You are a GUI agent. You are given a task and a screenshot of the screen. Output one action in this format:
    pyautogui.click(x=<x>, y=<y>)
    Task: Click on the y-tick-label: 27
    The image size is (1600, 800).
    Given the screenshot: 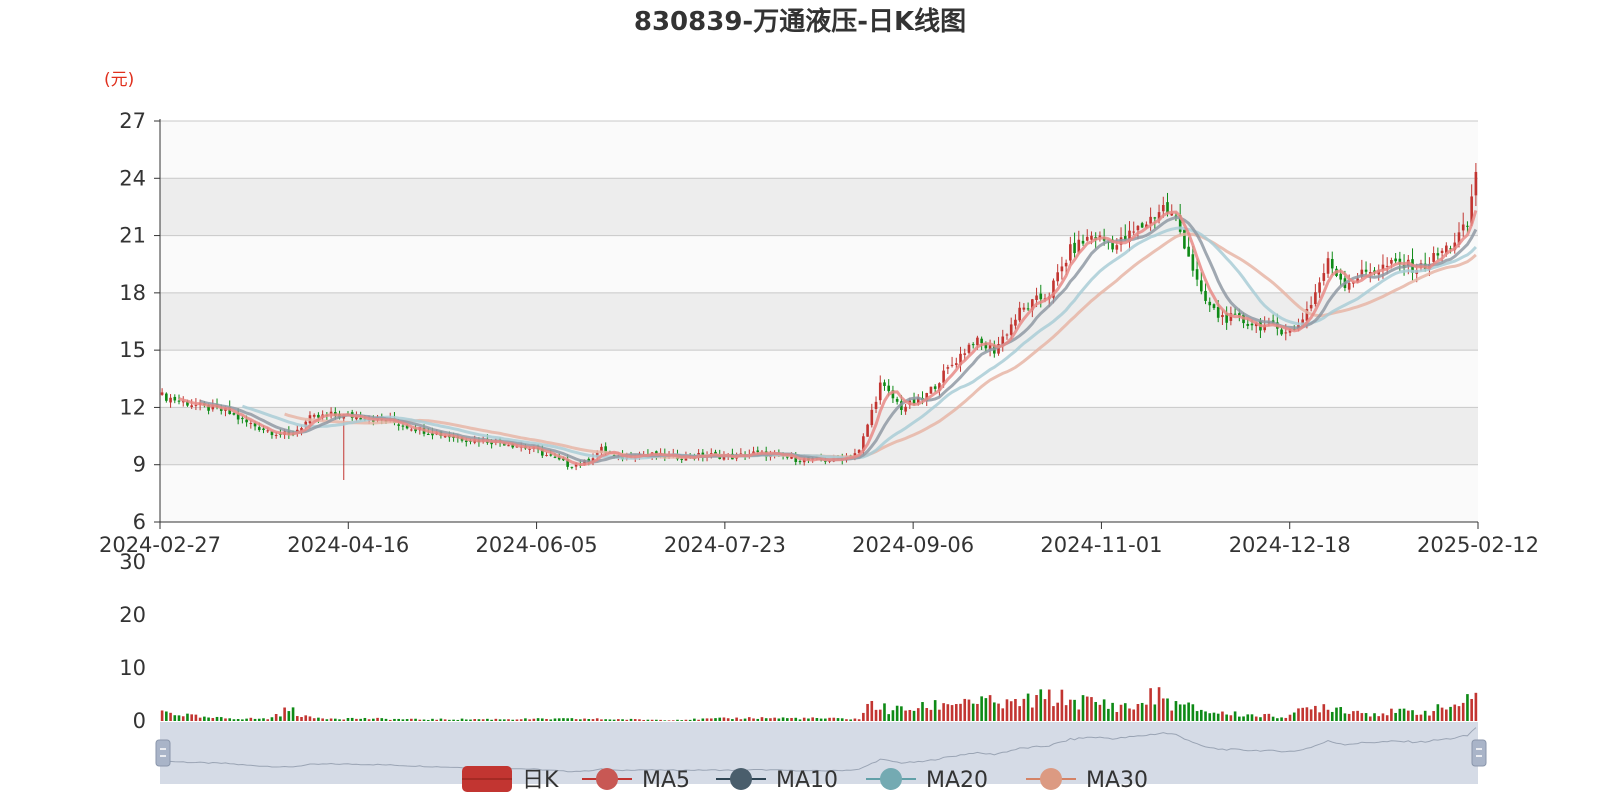 What is the action you would take?
    pyautogui.click(x=132, y=121)
    